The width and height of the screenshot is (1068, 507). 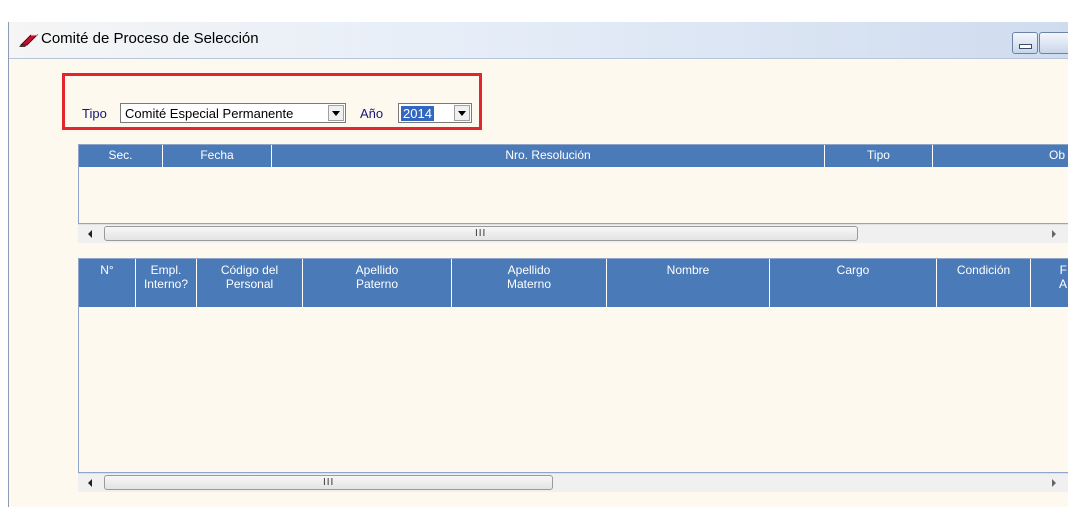 I want to click on col-header-empl-interno-line1: Empl., so click(x=166, y=270).